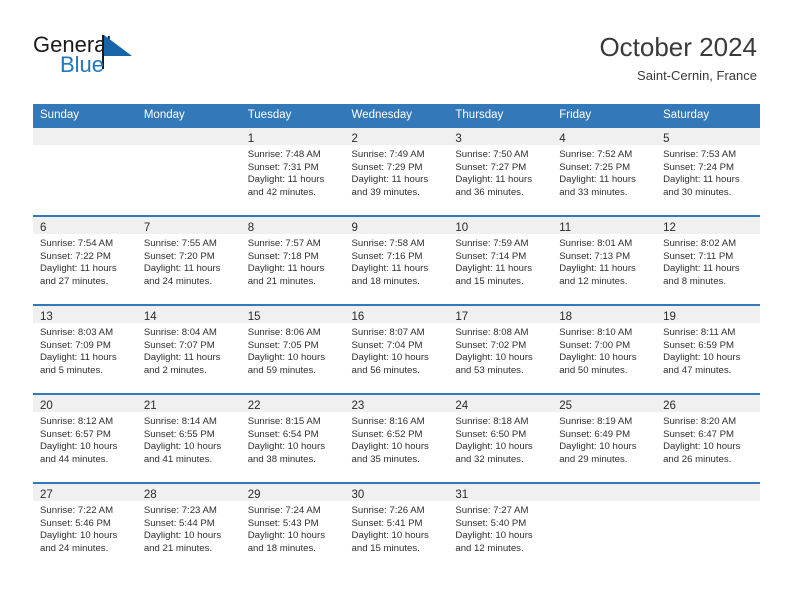 Image resolution: width=792 pixels, height=612 pixels. I want to click on day-number-band: 30, so click(396, 492).